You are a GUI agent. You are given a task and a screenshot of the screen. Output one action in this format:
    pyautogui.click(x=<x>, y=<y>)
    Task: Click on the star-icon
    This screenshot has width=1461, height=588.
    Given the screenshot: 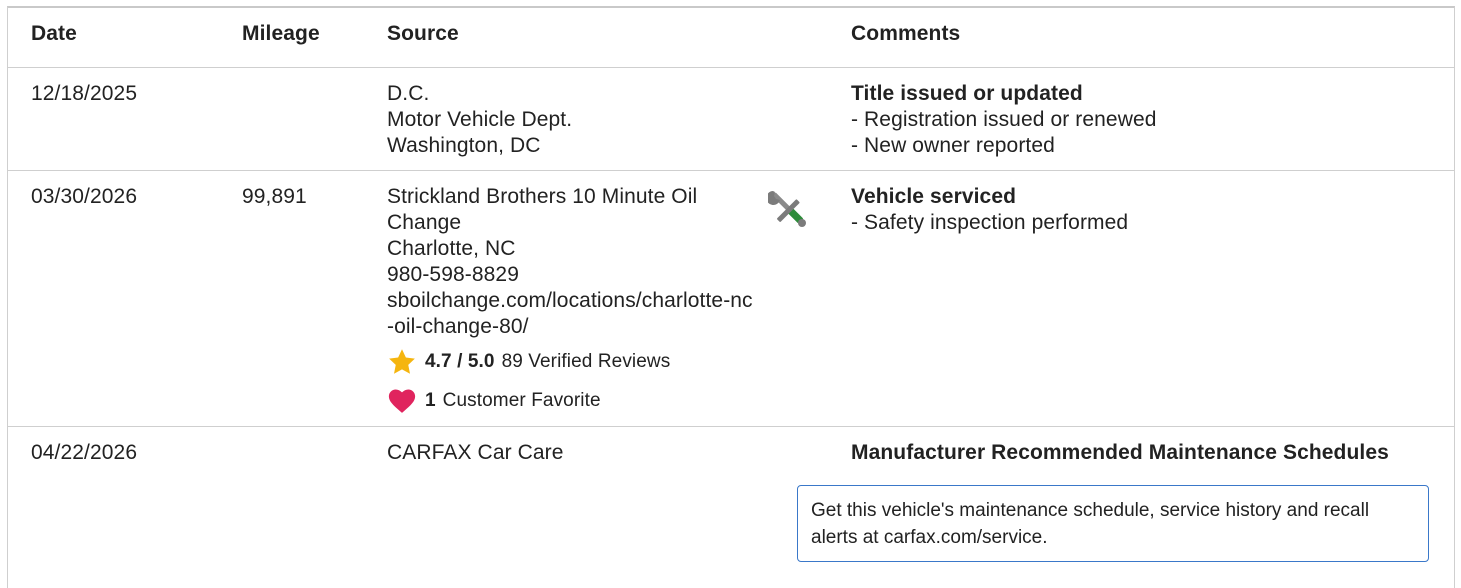 What is the action you would take?
    pyautogui.click(x=402, y=362)
    